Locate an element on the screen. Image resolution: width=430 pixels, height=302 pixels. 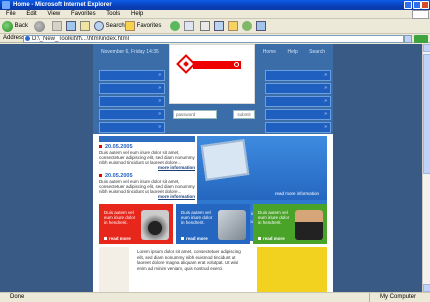
person-image is located at coordinates (309, 225).